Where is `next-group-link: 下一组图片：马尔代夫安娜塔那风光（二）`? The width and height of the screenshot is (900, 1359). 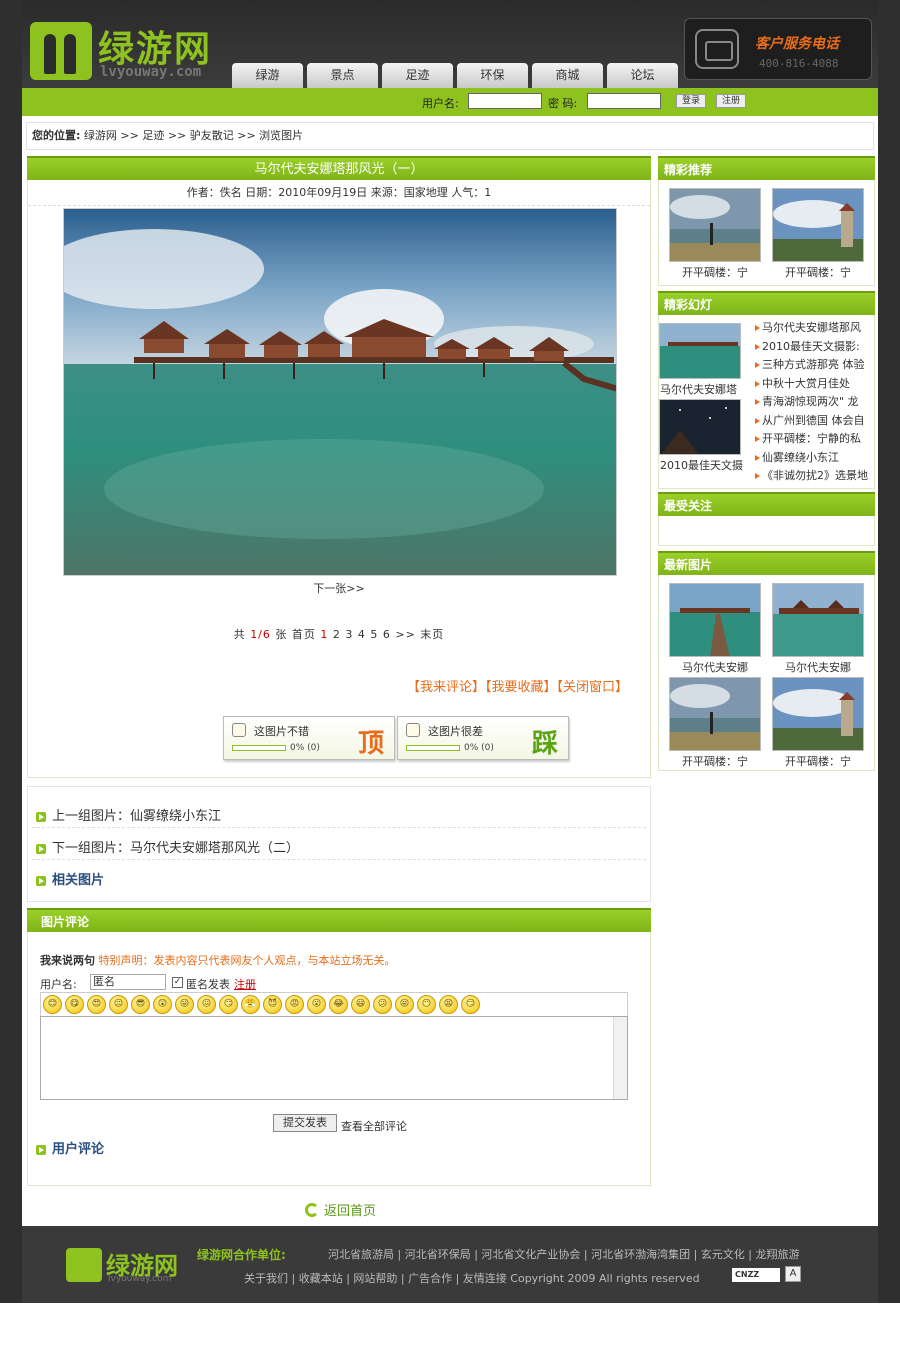 next-group-link: 下一组图片：马尔代夫安娜塔那风光（二） is located at coordinates (167, 846).